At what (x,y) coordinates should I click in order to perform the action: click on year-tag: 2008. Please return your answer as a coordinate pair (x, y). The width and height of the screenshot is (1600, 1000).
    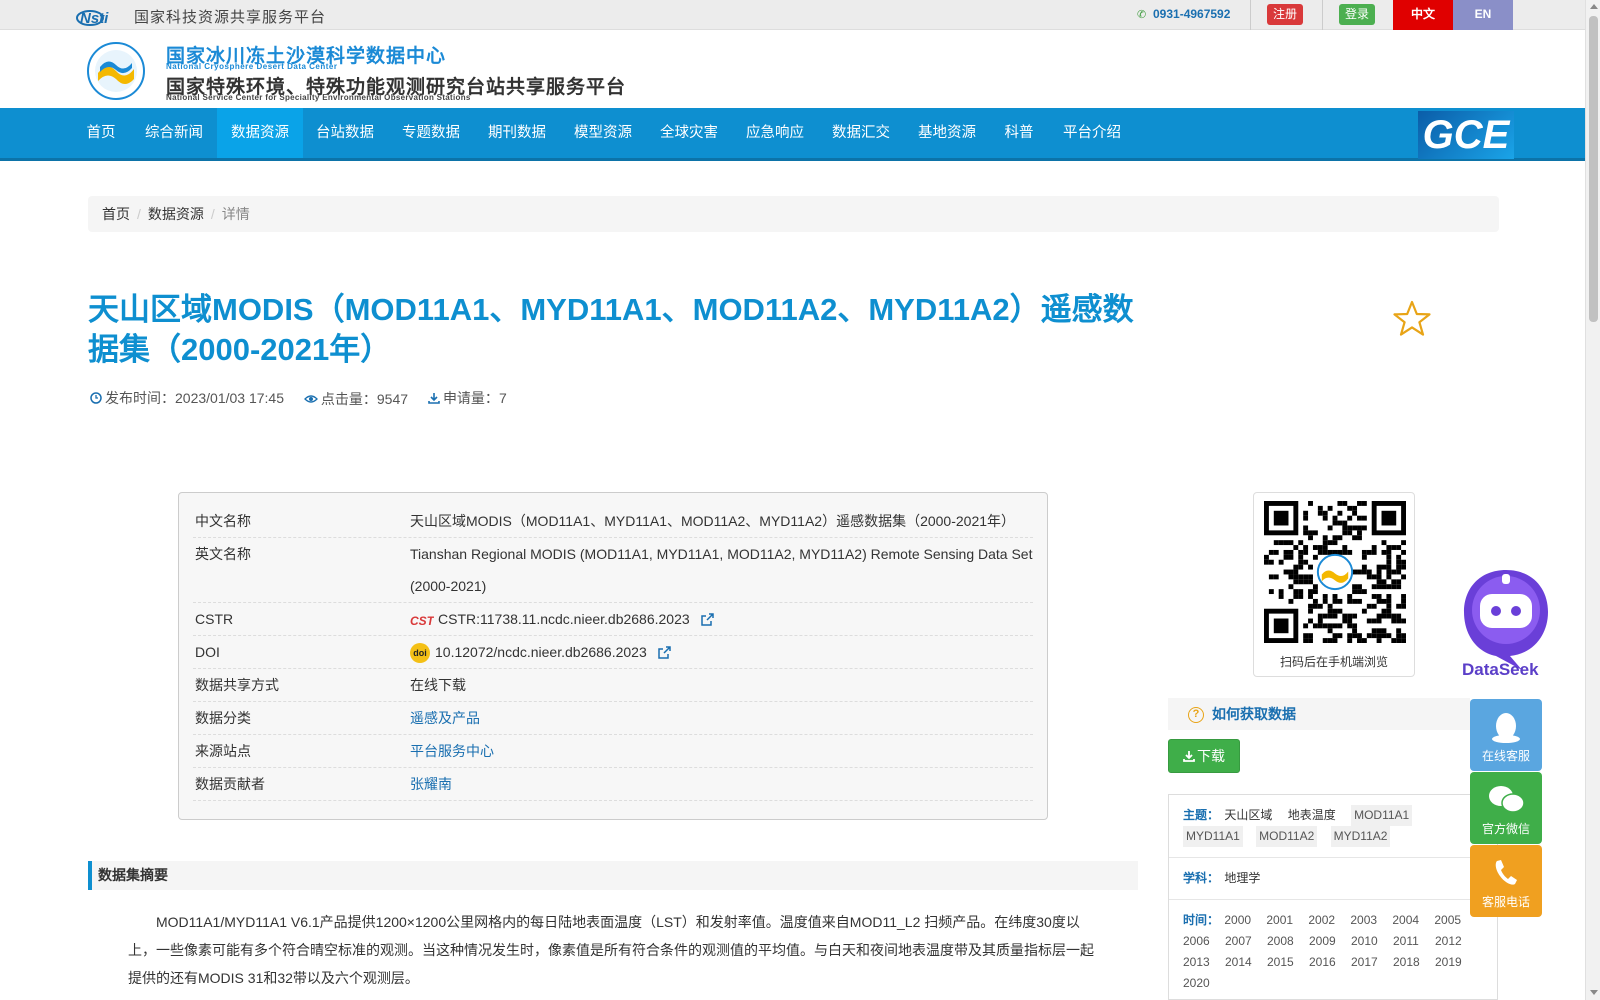
    Looking at the image, I should click on (1288, 941).